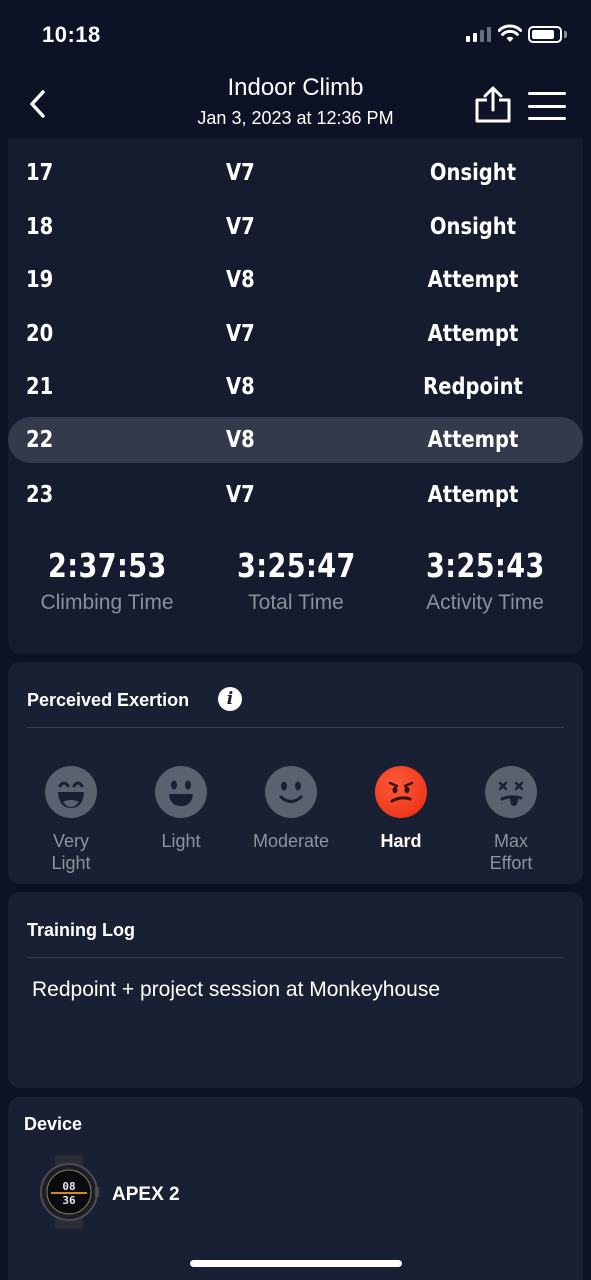  Describe the element at coordinates (295, 440) in the screenshot. I see `climb-row-selected: 22 V8 Attempt` at that location.